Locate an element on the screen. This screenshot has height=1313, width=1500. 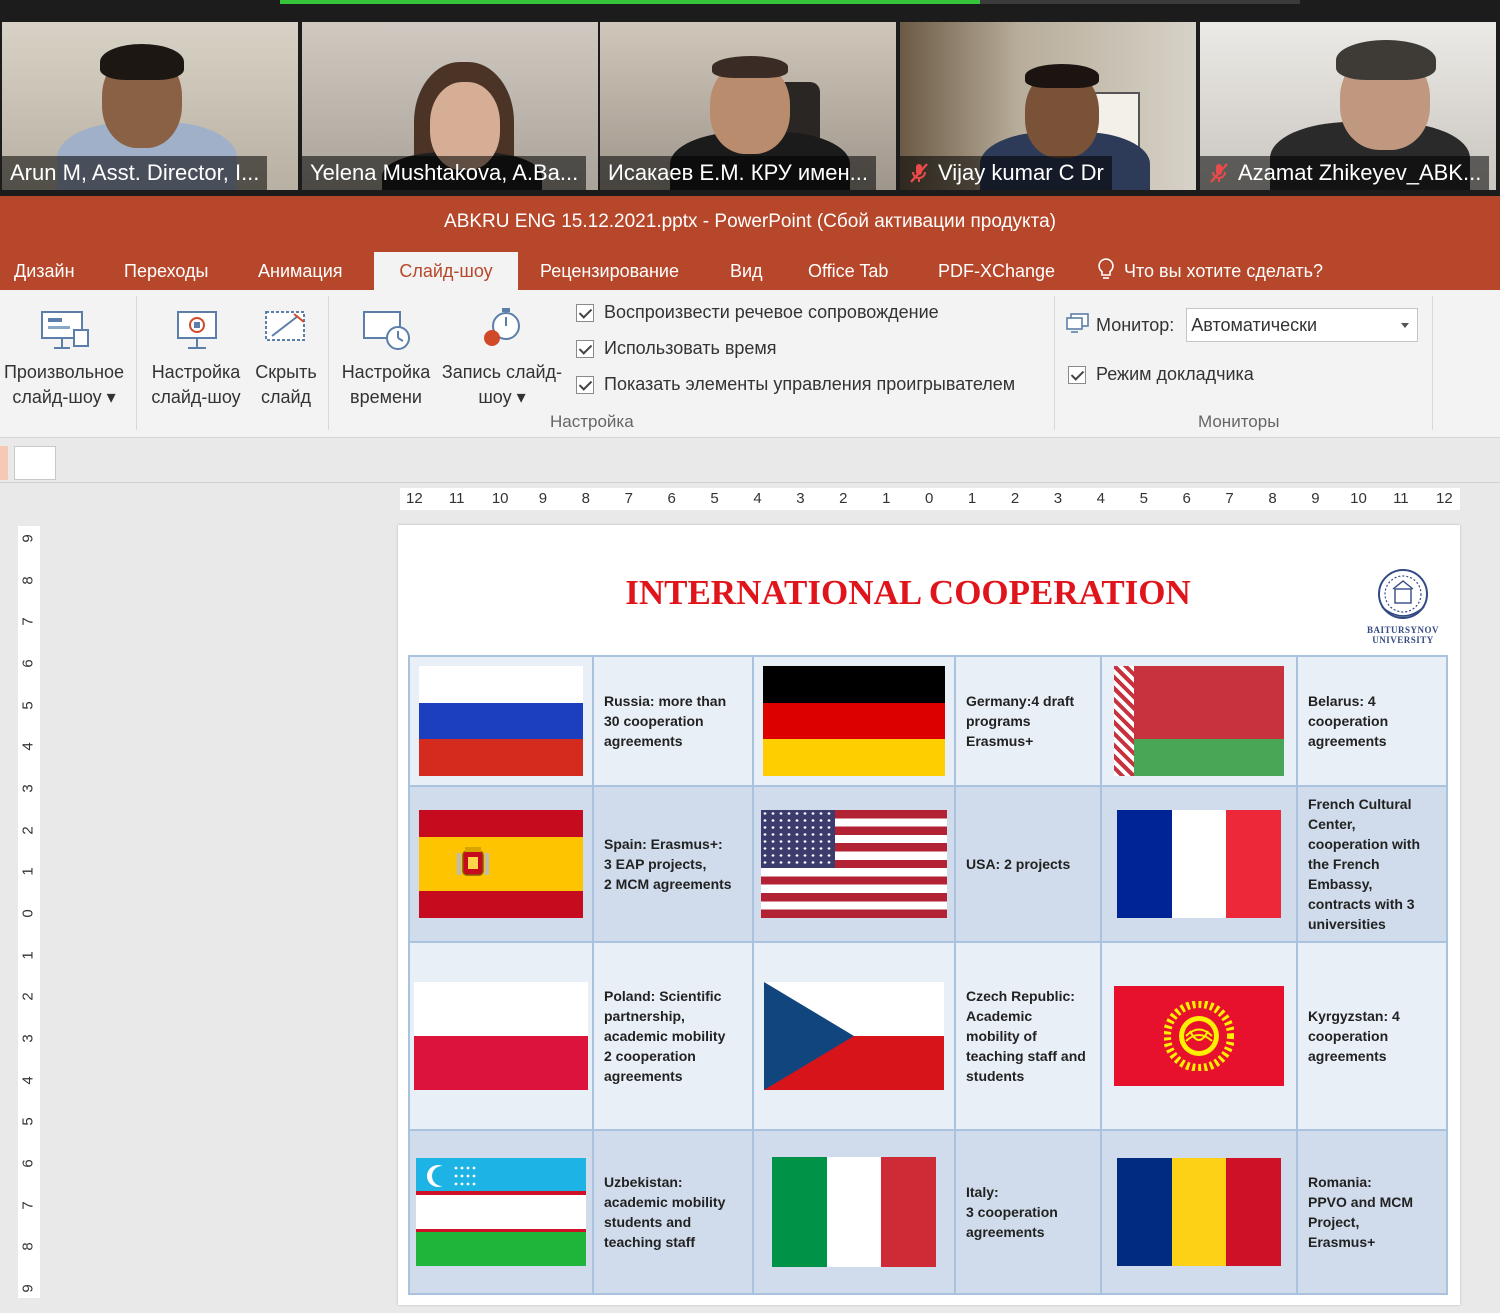
belarus-flag-icon is located at coordinates (1199, 721).